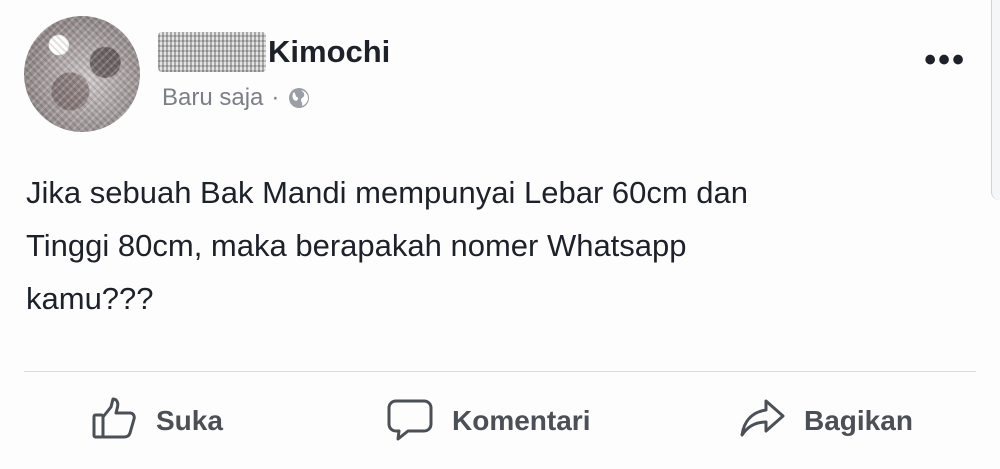 This screenshot has height=469, width=1000. What do you see at coordinates (995, 100) in the screenshot?
I see `scrollbar` at bounding box center [995, 100].